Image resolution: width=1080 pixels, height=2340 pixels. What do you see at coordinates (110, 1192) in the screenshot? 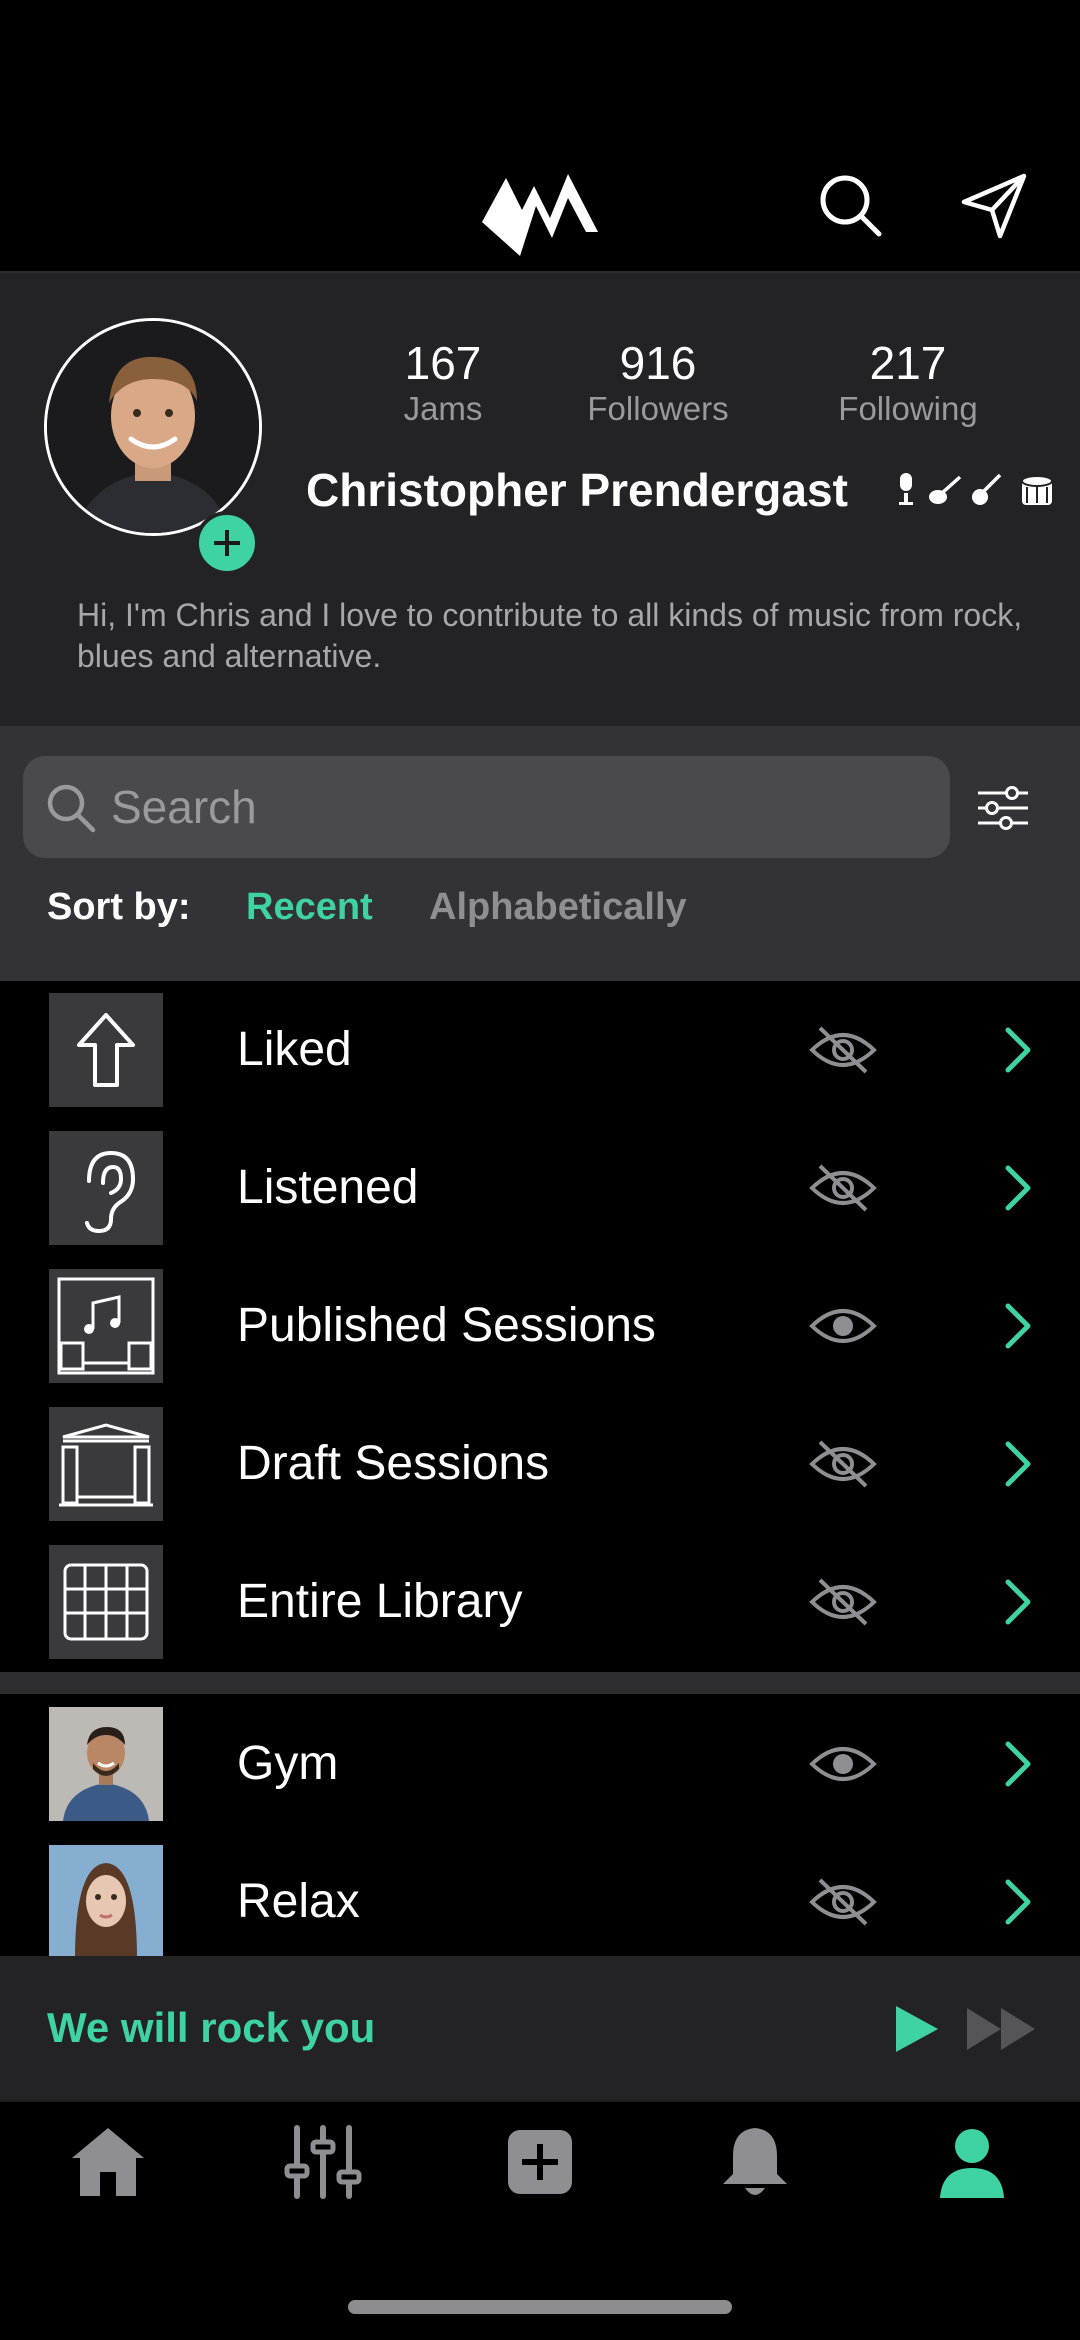
I see `ear-icon` at bounding box center [110, 1192].